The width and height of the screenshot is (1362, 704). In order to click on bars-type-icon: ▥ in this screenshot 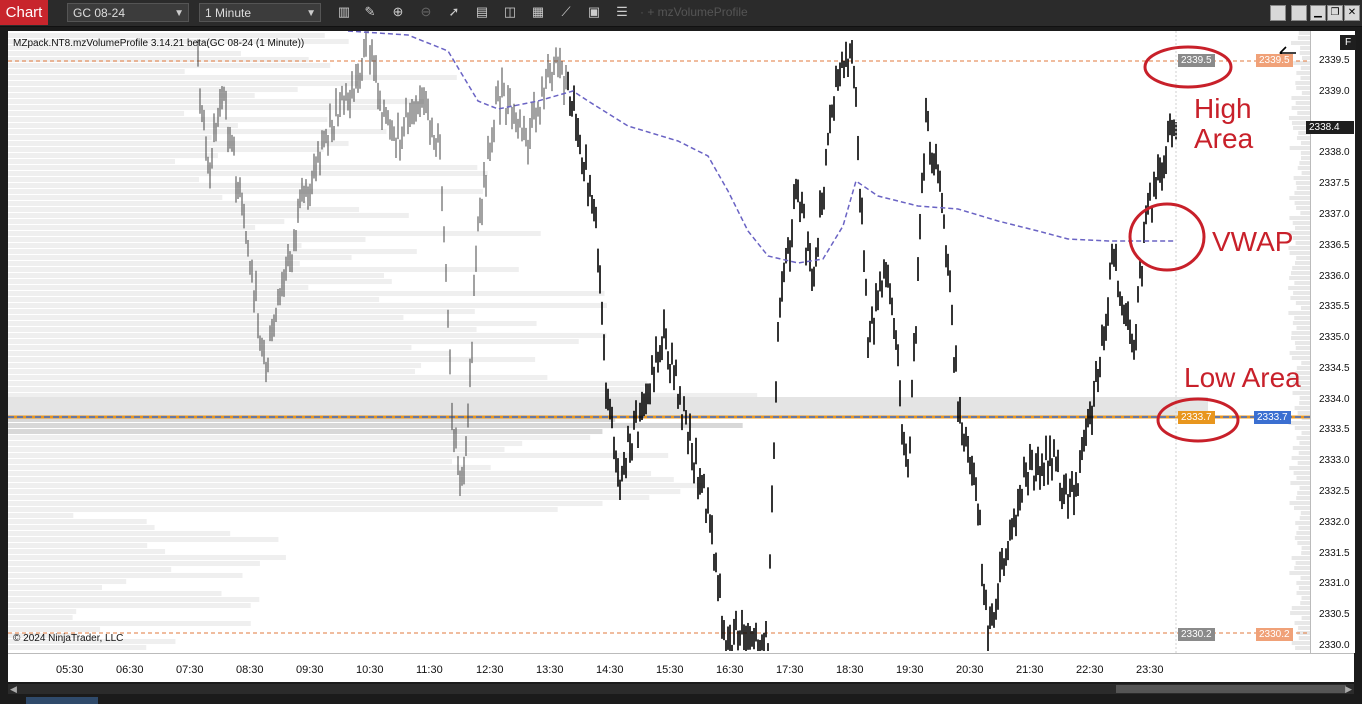, I will do `click(344, 12)`.